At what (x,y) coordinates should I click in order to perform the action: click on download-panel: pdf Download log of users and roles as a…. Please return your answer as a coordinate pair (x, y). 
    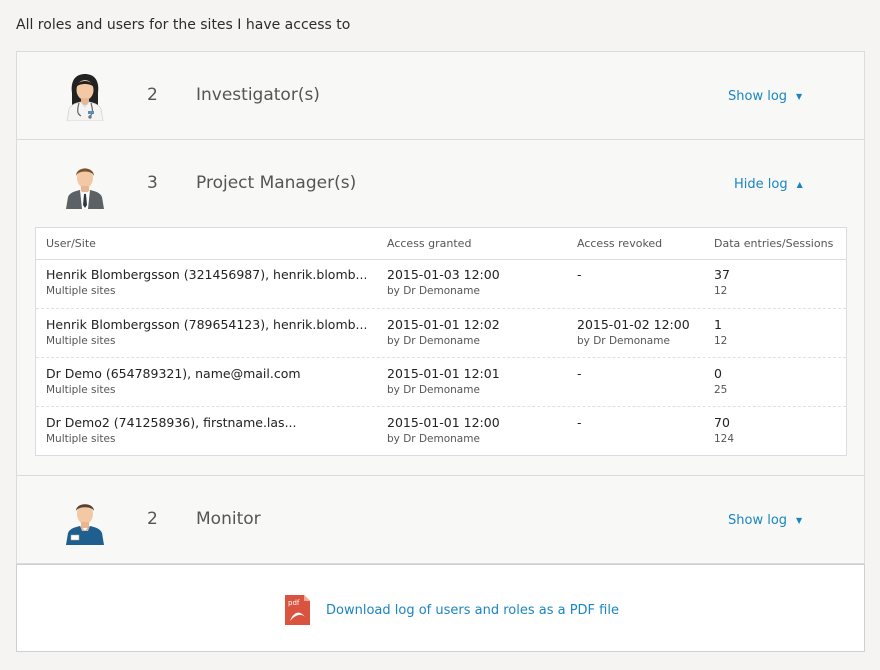
    Looking at the image, I should click on (440, 608).